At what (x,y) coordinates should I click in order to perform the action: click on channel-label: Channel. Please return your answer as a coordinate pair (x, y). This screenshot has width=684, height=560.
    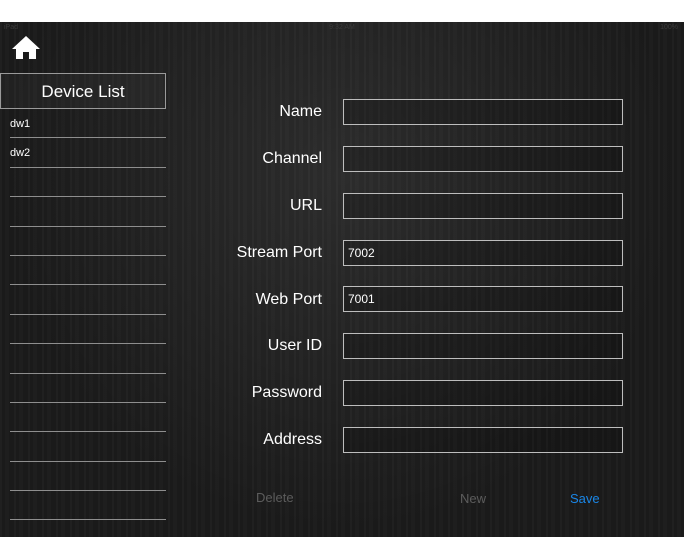
    Looking at the image, I should click on (292, 158).